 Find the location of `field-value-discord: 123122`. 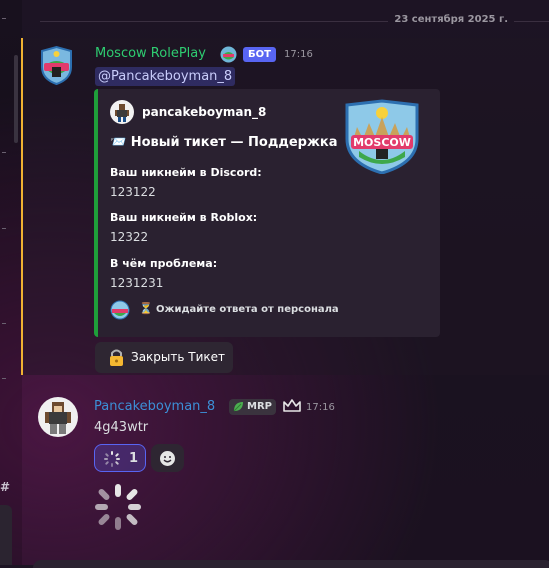

field-value-discord: 123122 is located at coordinates (133, 192).